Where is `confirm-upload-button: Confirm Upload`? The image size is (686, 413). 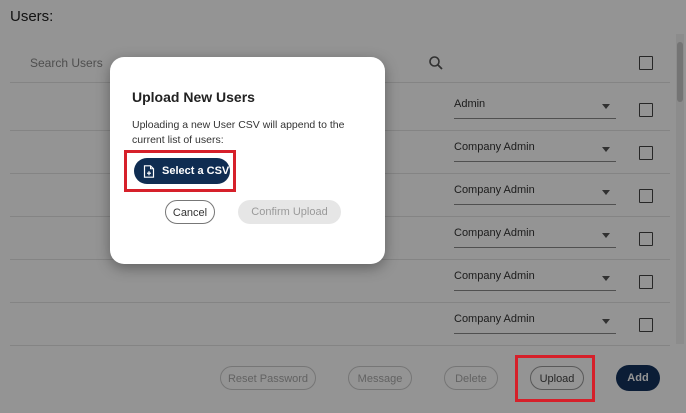
confirm-upload-button: Confirm Upload is located at coordinates (289, 212).